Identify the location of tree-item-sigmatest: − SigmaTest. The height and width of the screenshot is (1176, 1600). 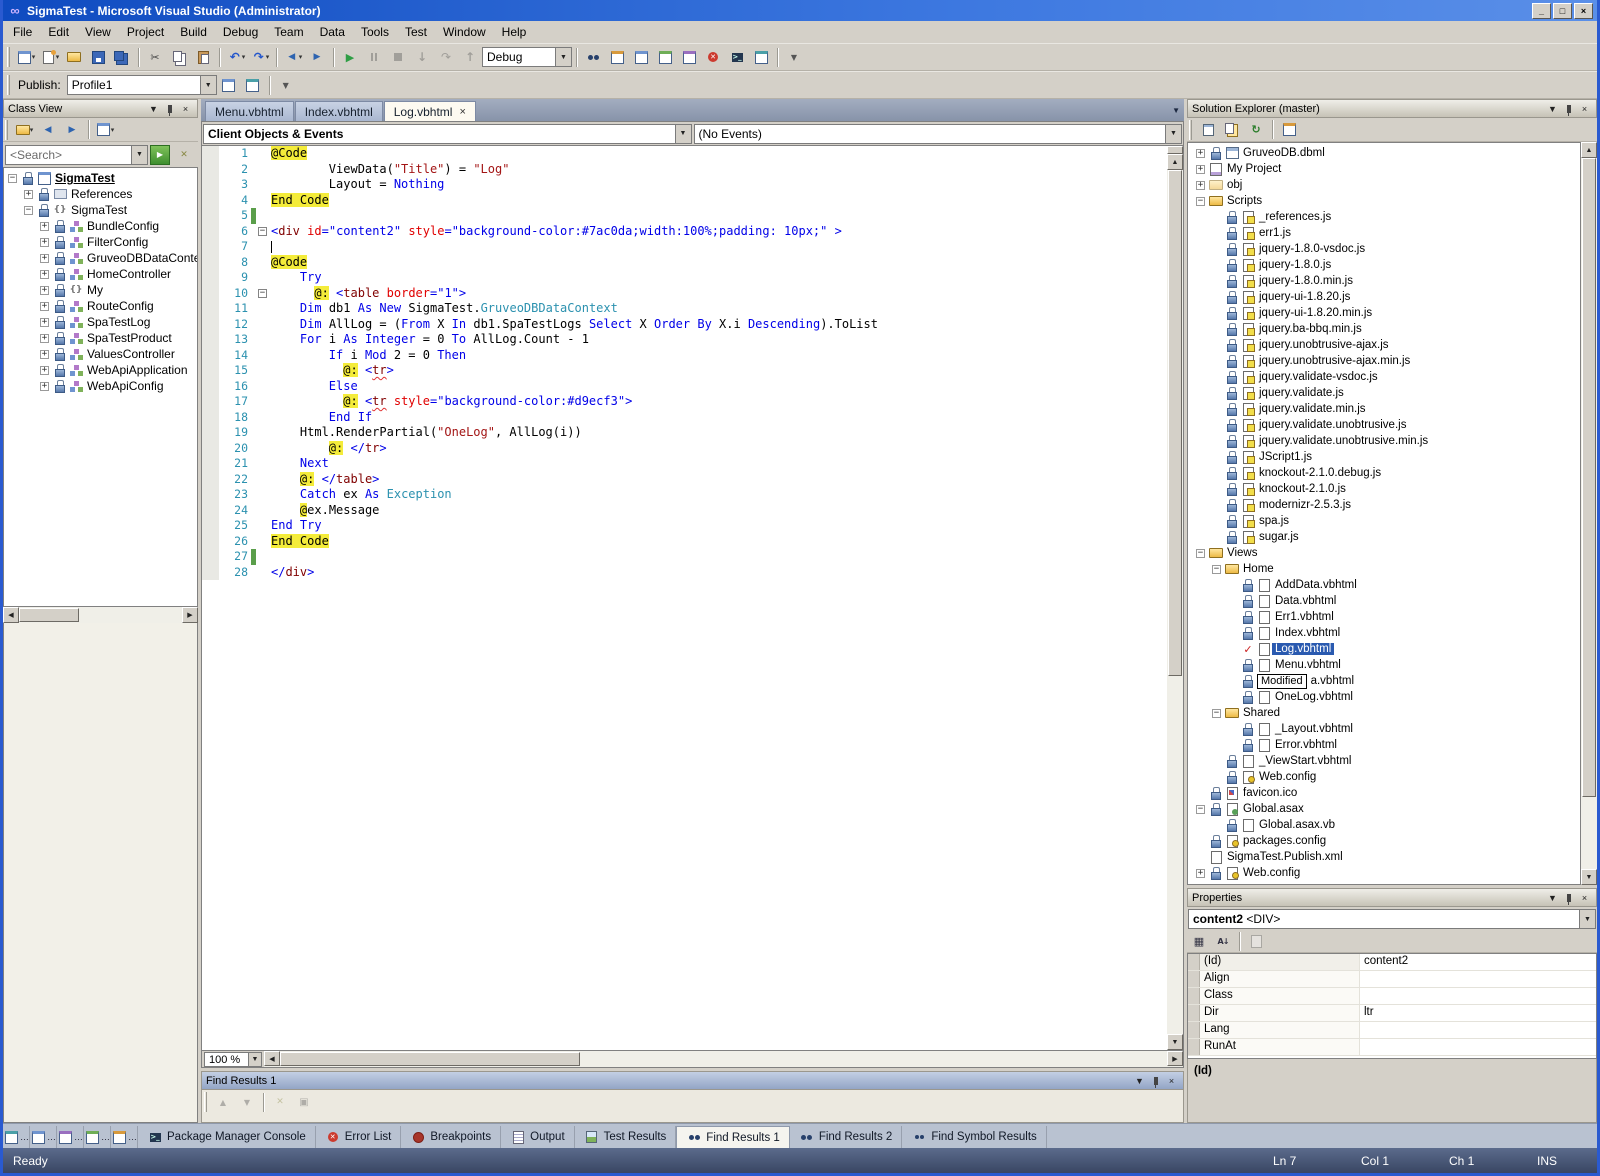
(100, 178).